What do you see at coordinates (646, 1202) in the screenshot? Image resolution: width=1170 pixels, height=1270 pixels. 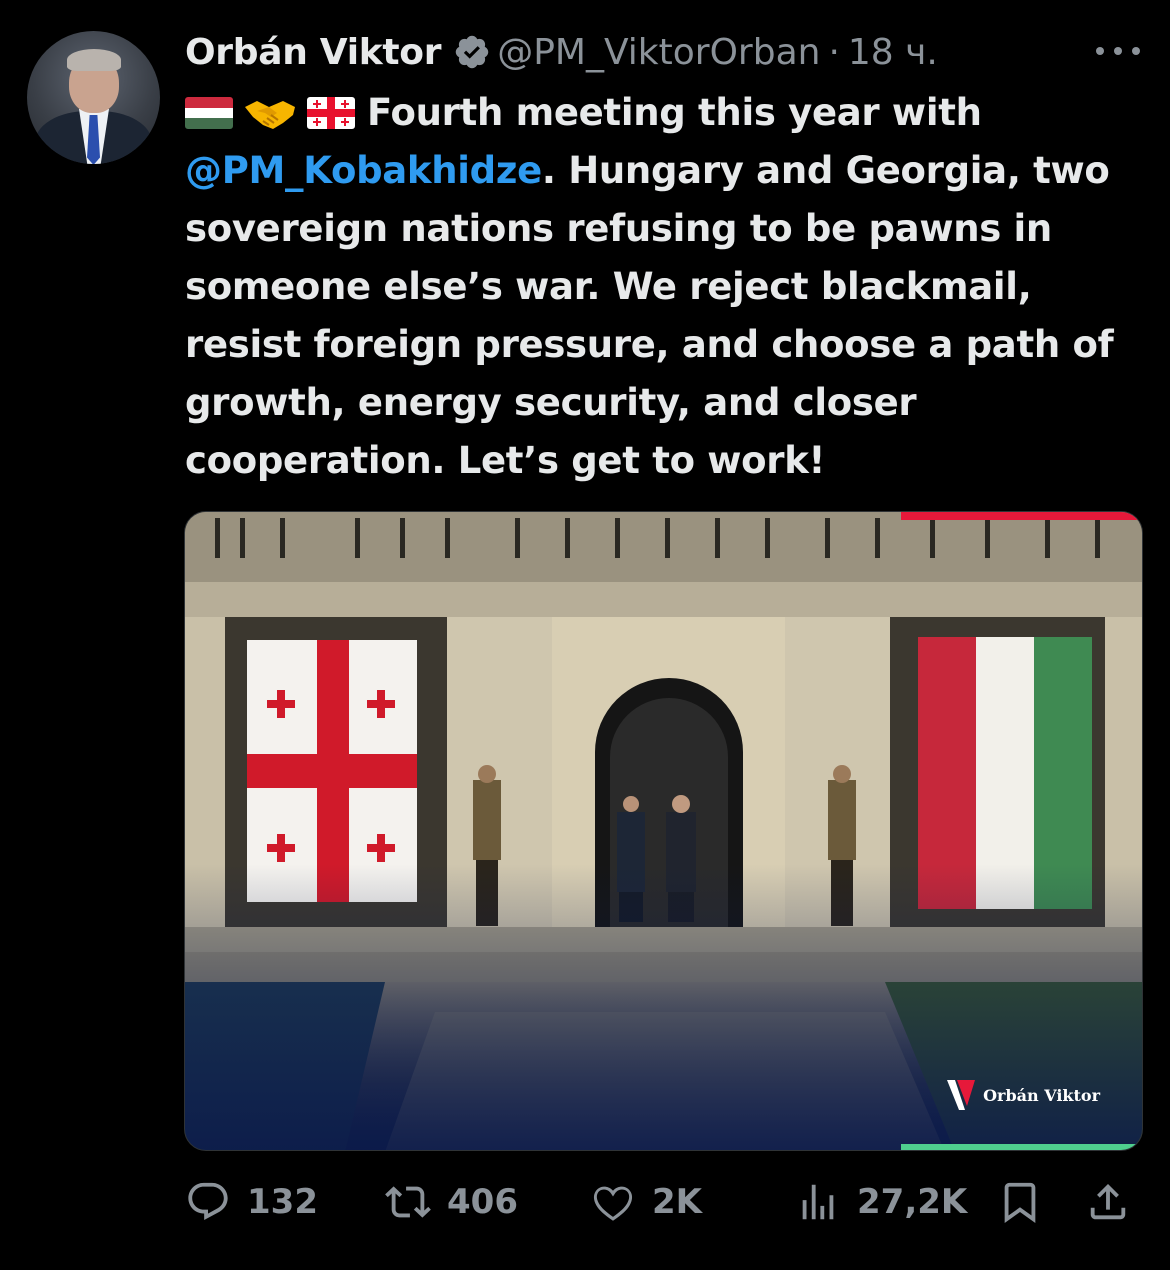 I see `like-button: 2K` at bounding box center [646, 1202].